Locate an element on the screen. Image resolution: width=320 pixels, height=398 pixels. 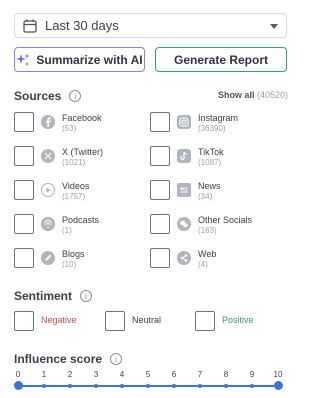
source-label: Web is located at coordinates (207, 254).